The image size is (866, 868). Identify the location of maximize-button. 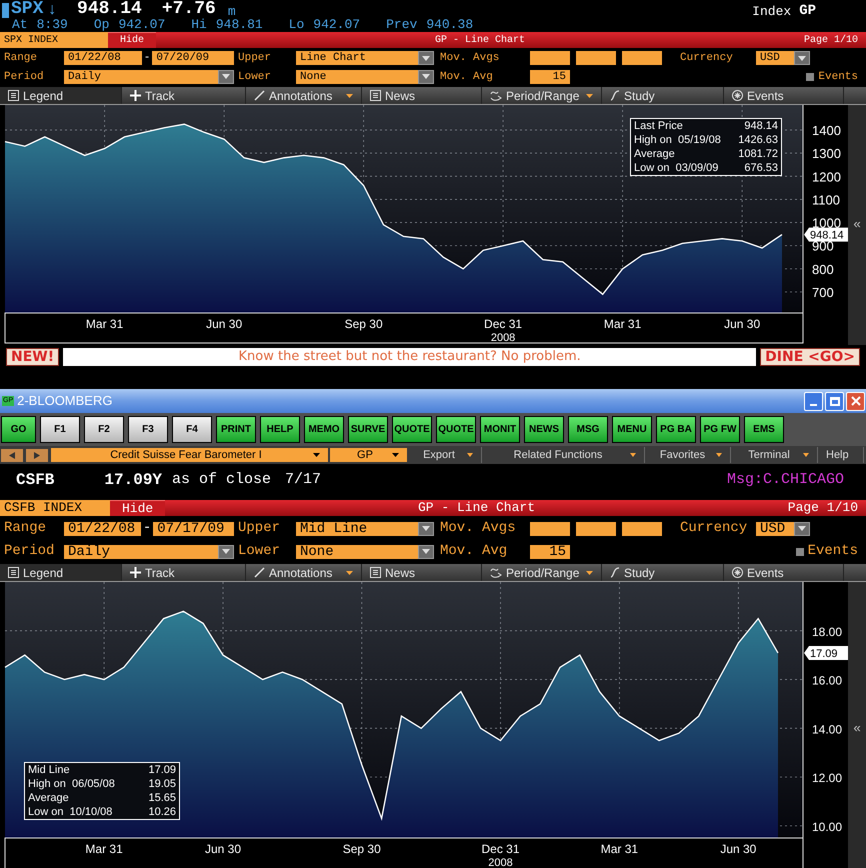
(834, 401).